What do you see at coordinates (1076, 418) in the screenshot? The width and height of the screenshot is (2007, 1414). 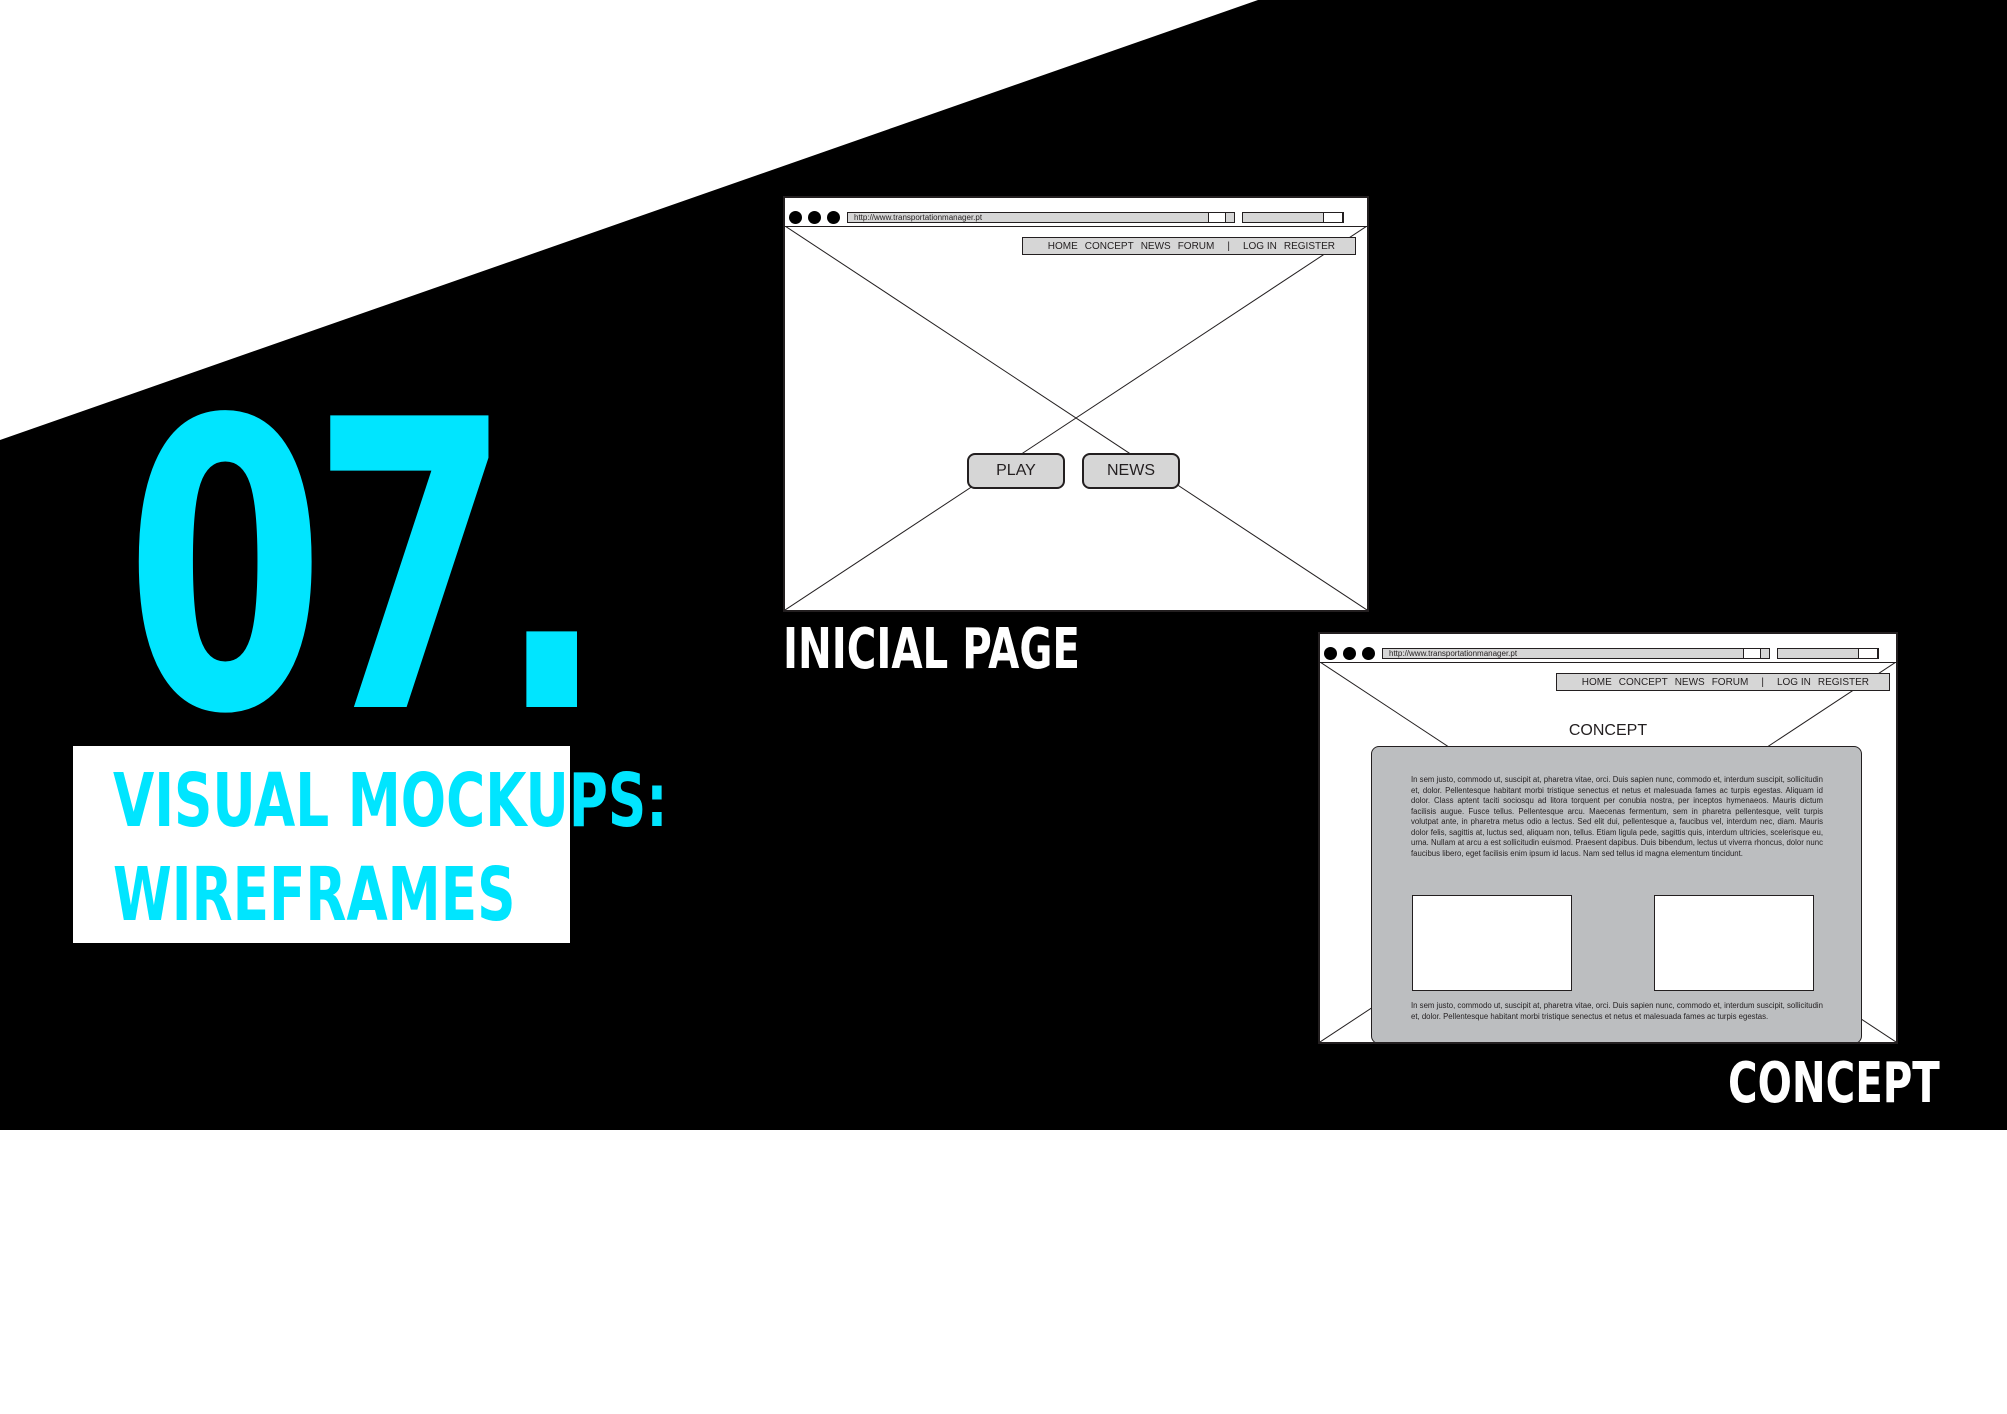 I see `image-placeholder-cross` at bounding box center [1076, 418].